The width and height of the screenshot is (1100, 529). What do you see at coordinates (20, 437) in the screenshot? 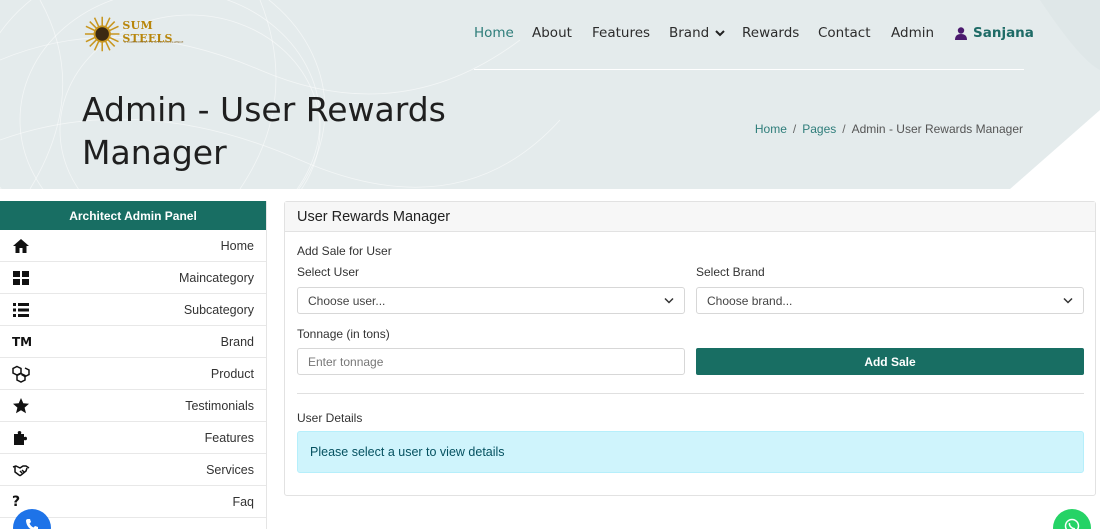
I see `puzzle-icon` at bounding box center [20, 437].